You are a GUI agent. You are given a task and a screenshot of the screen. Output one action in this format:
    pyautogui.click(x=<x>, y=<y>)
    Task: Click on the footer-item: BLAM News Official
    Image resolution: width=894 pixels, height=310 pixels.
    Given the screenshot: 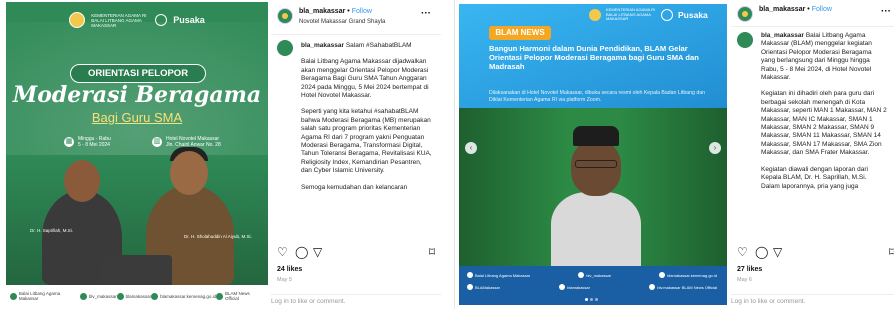 What is the action you would take?
    pyautogui.click(x=240, y=296)
    